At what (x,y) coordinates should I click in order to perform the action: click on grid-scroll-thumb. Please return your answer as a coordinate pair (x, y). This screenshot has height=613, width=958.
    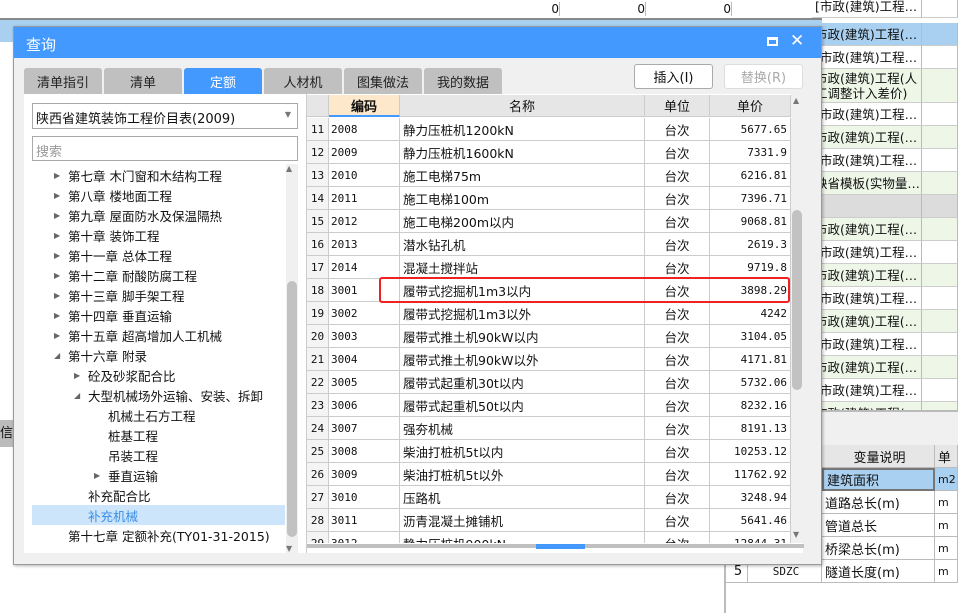
    Looking at the image, I should click on (797, 300).